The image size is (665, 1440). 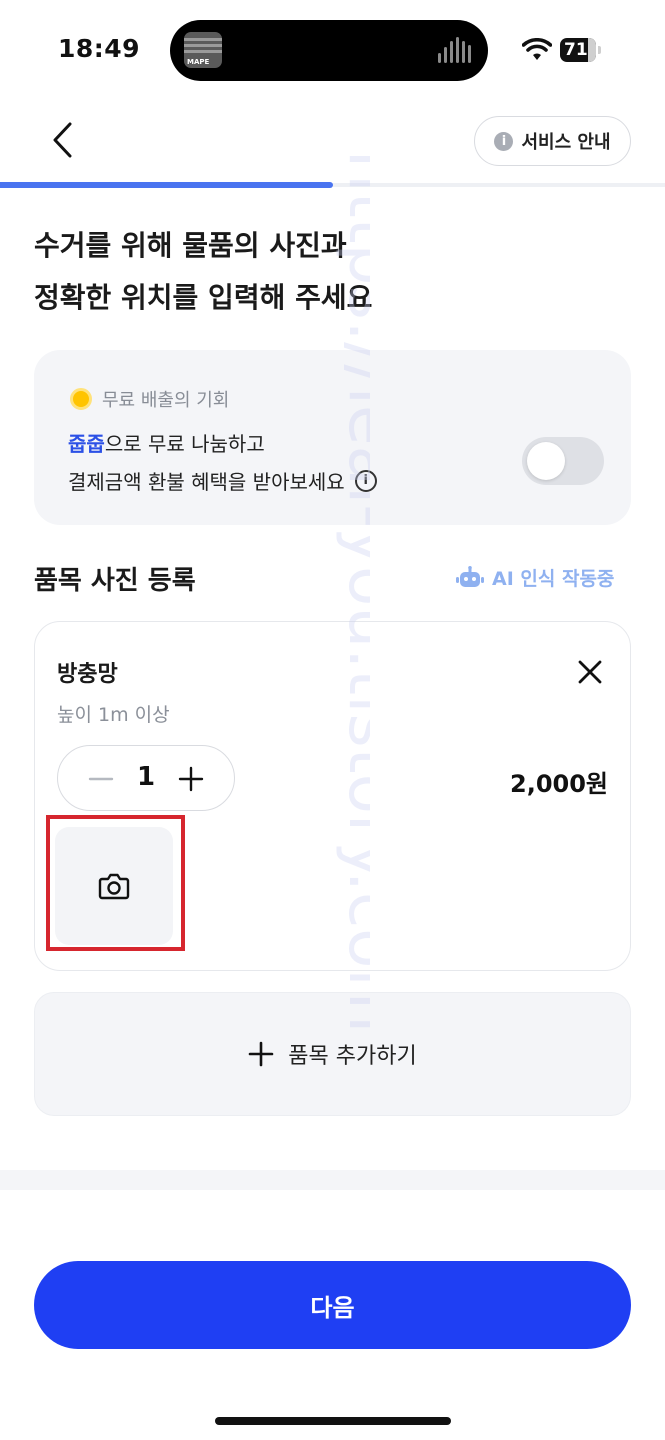 What do you see at coordinates (203, 50) in the screenshot?
I see `album-art-icon: MAPE` at bounding box center [203, 50].